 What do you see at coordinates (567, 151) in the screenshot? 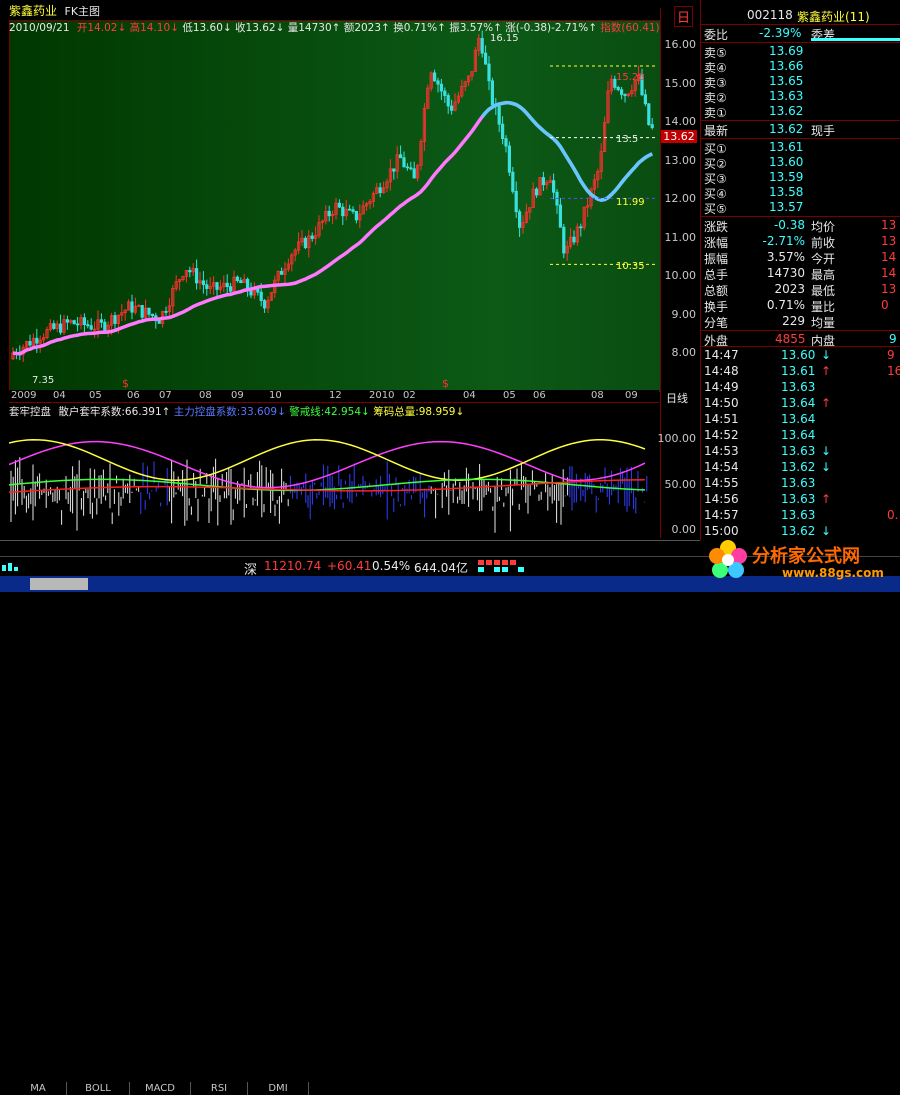
I see `ma-line-highlight` at bounding box center [567, 151].